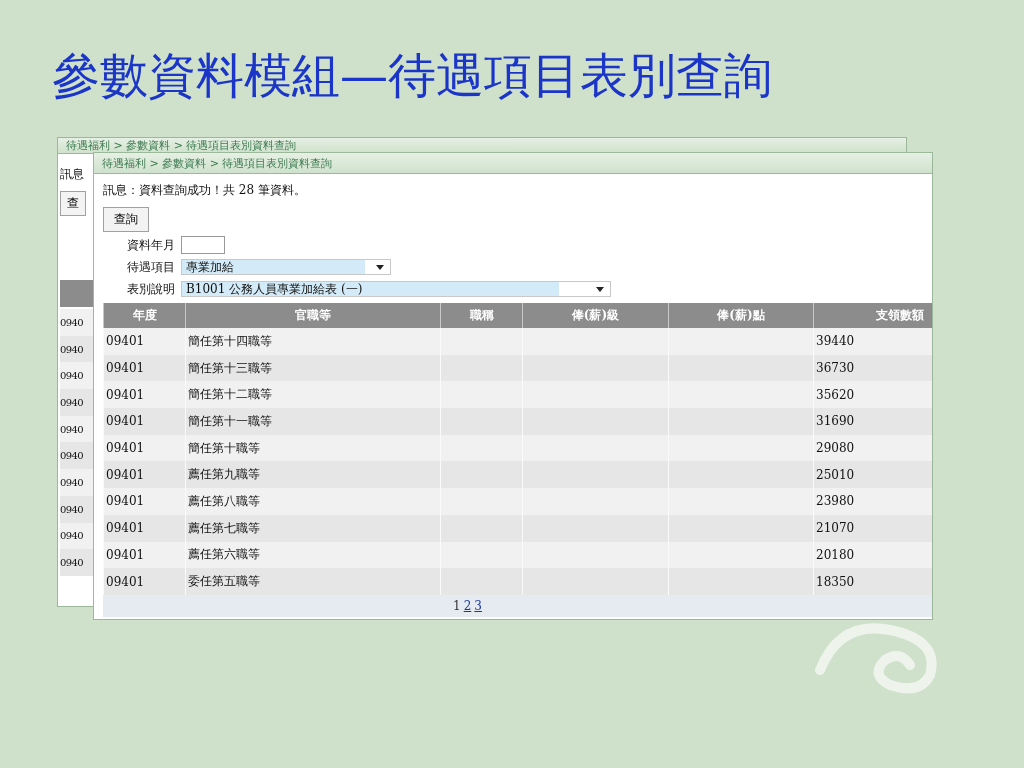 The width and height of the screenshot is (1024, 768). Describe the element at coordinates (835, 474) in the screenshot. I see `table-cell: 25010` at that location.